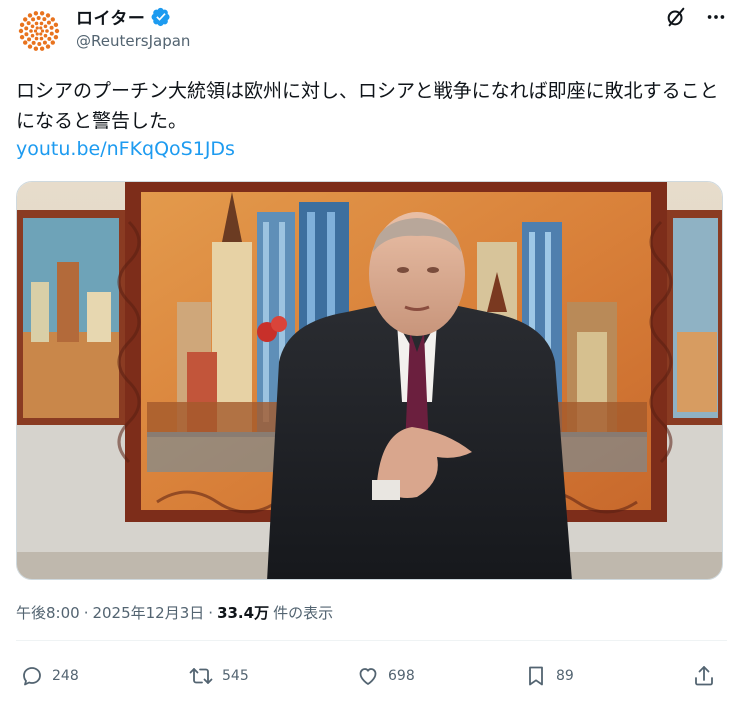 Image resolution: width=743 pixels, height=707 pixels. What do you see at coordinates (201, 676) in the screenshot?
I see `retweet-icon` at bounding box center [201, 676].